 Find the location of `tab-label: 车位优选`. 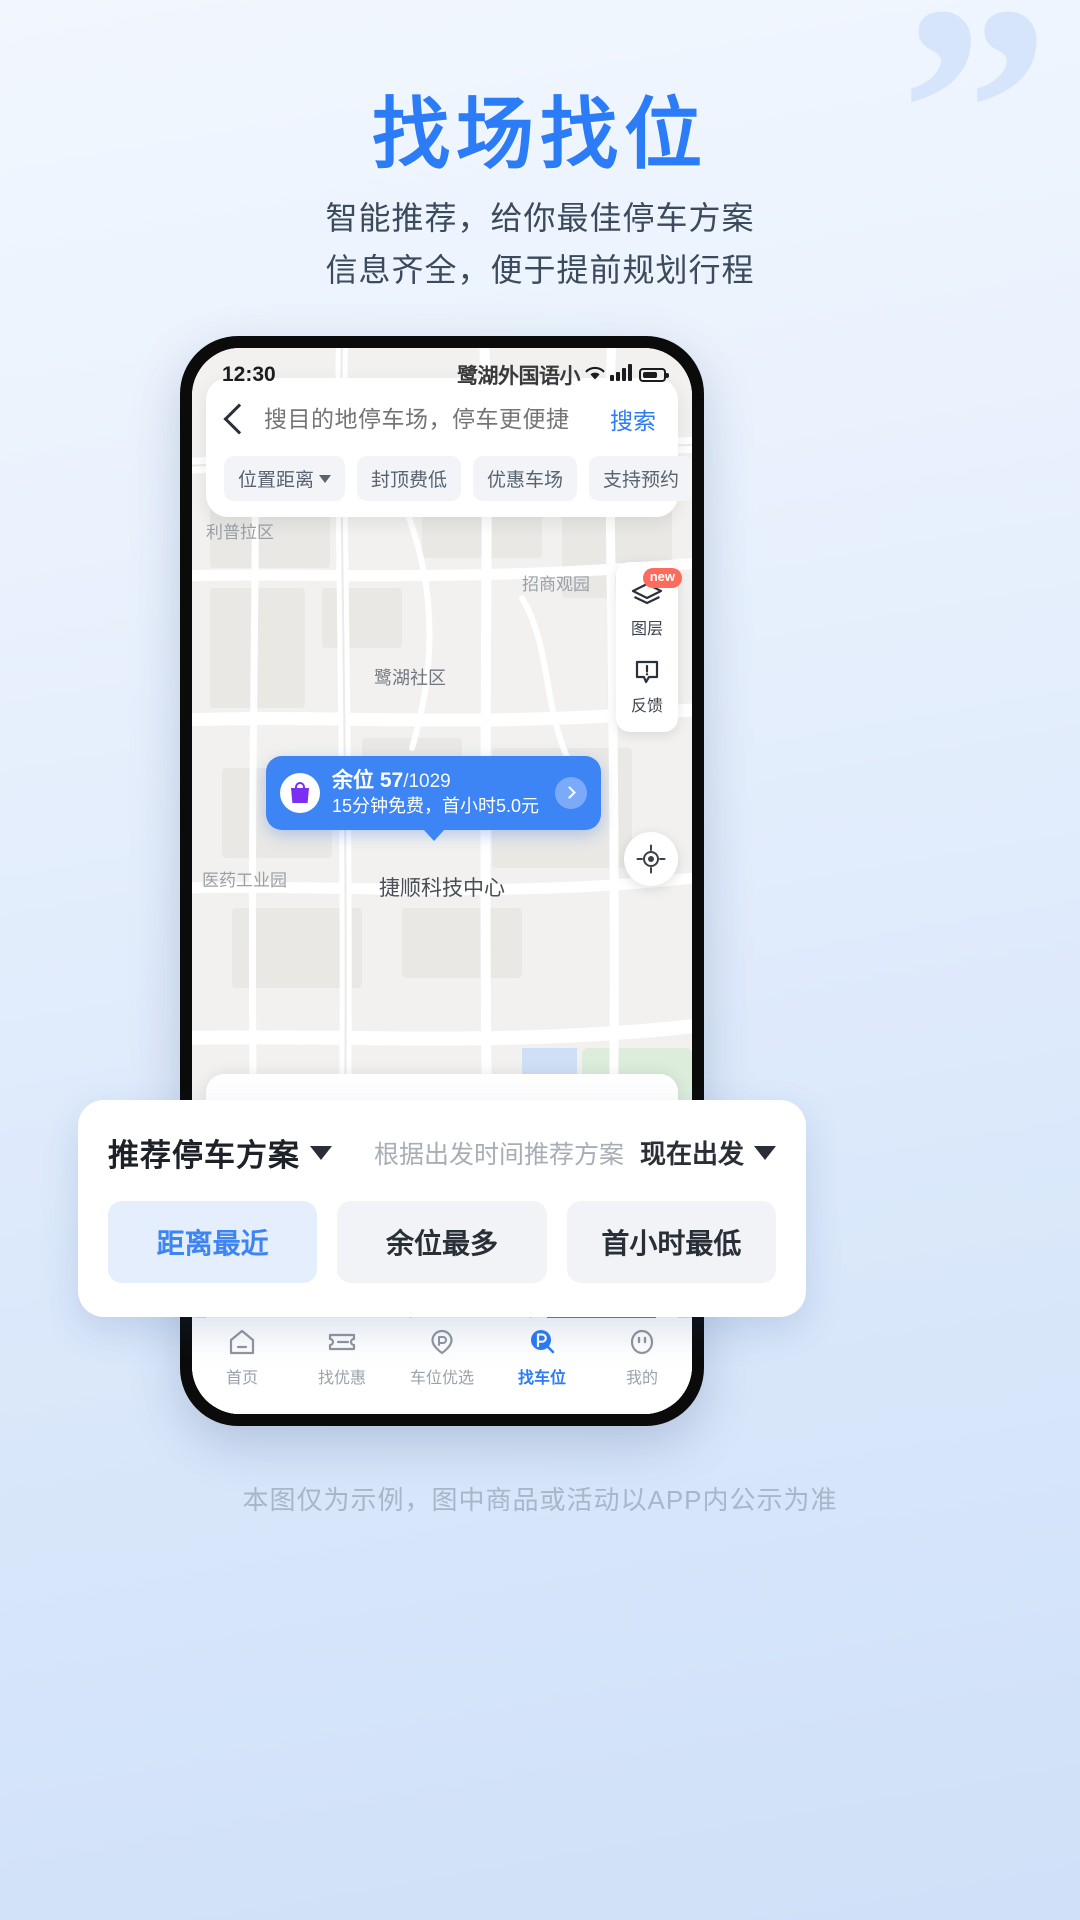

tab-label: 车位优选 is located at coordinates (441, 1378).